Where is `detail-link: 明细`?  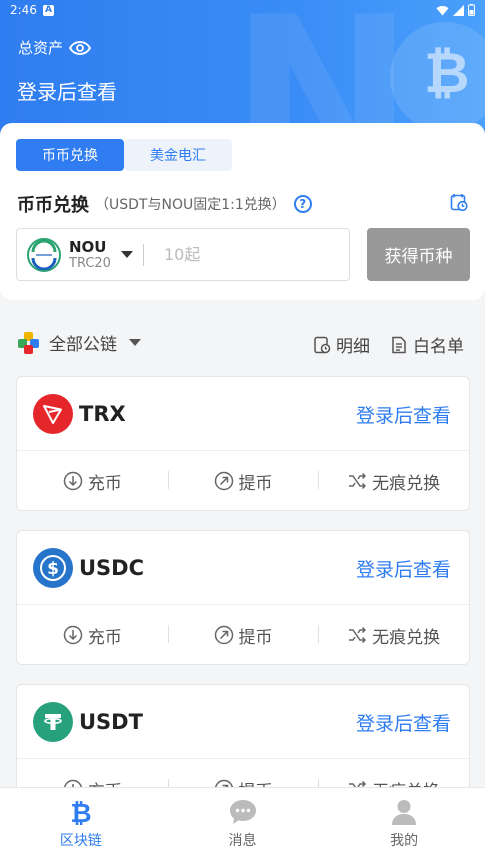
detail-link: 明细 is located at coordinates (341, 344).